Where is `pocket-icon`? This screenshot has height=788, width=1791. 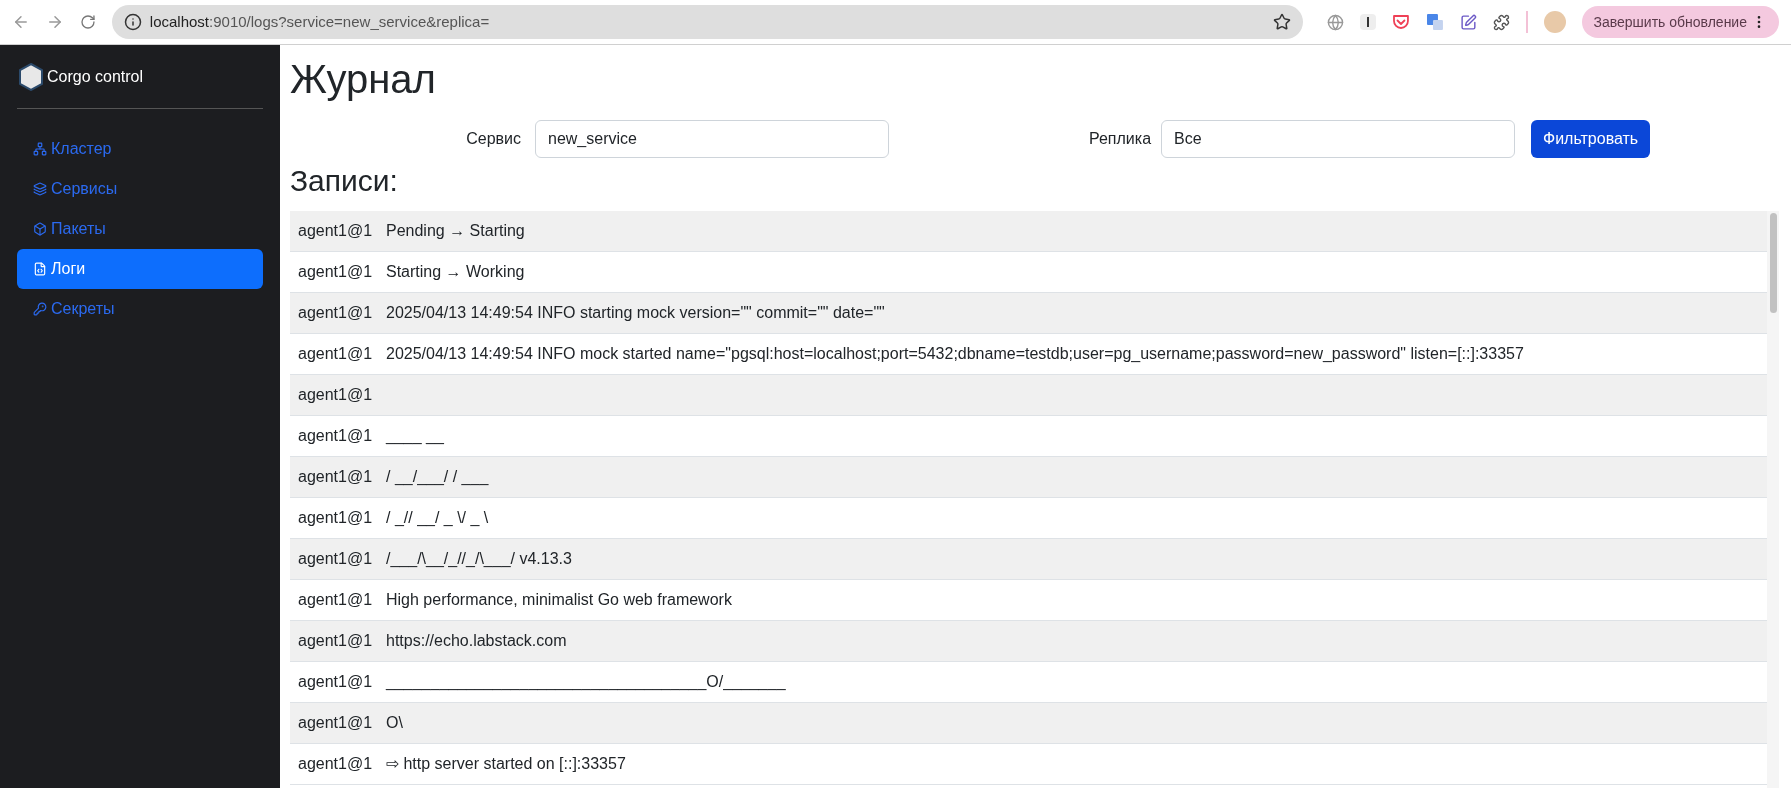
pocket-icon is located at coordinates (1400, 22).